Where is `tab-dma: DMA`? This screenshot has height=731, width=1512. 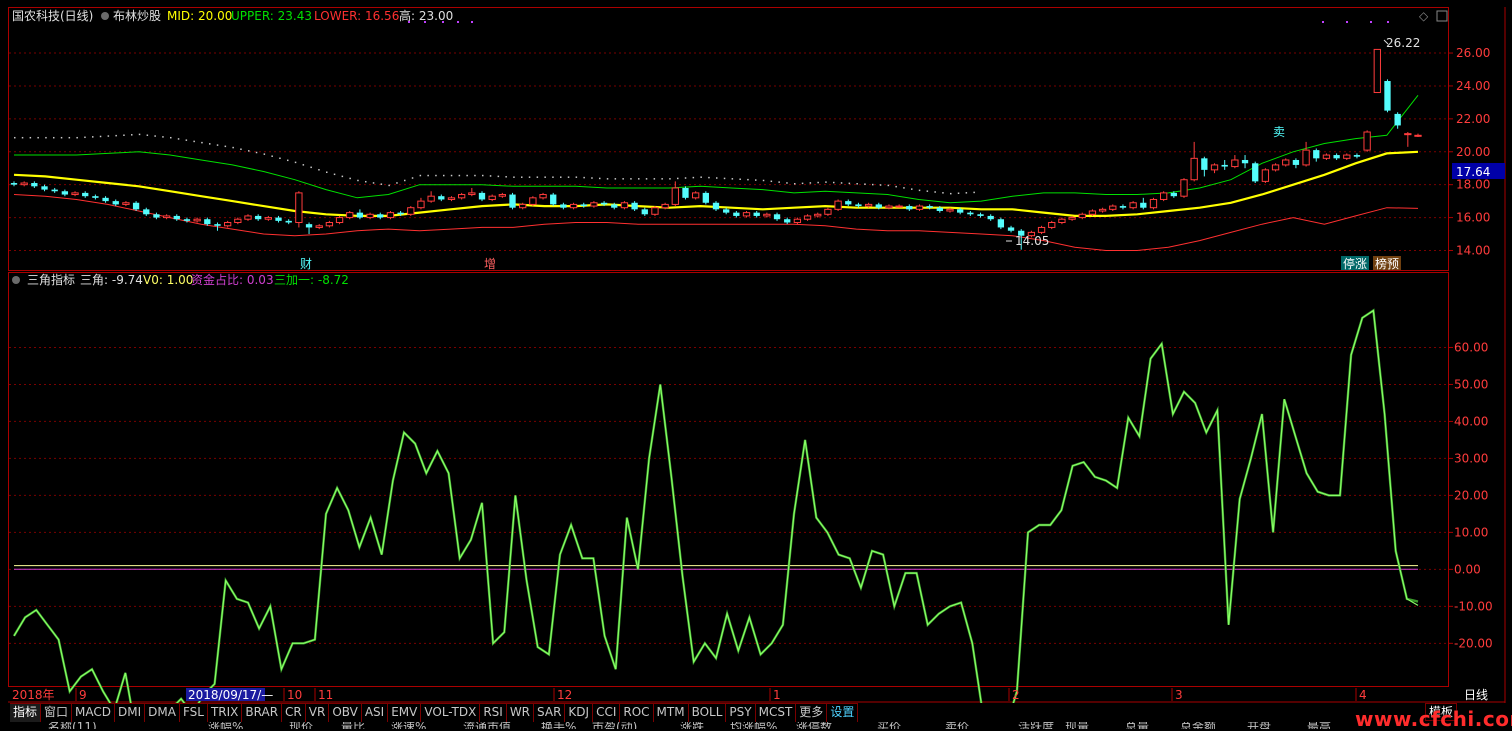 tab-dma: DMA is located at coordinates (162, 713).